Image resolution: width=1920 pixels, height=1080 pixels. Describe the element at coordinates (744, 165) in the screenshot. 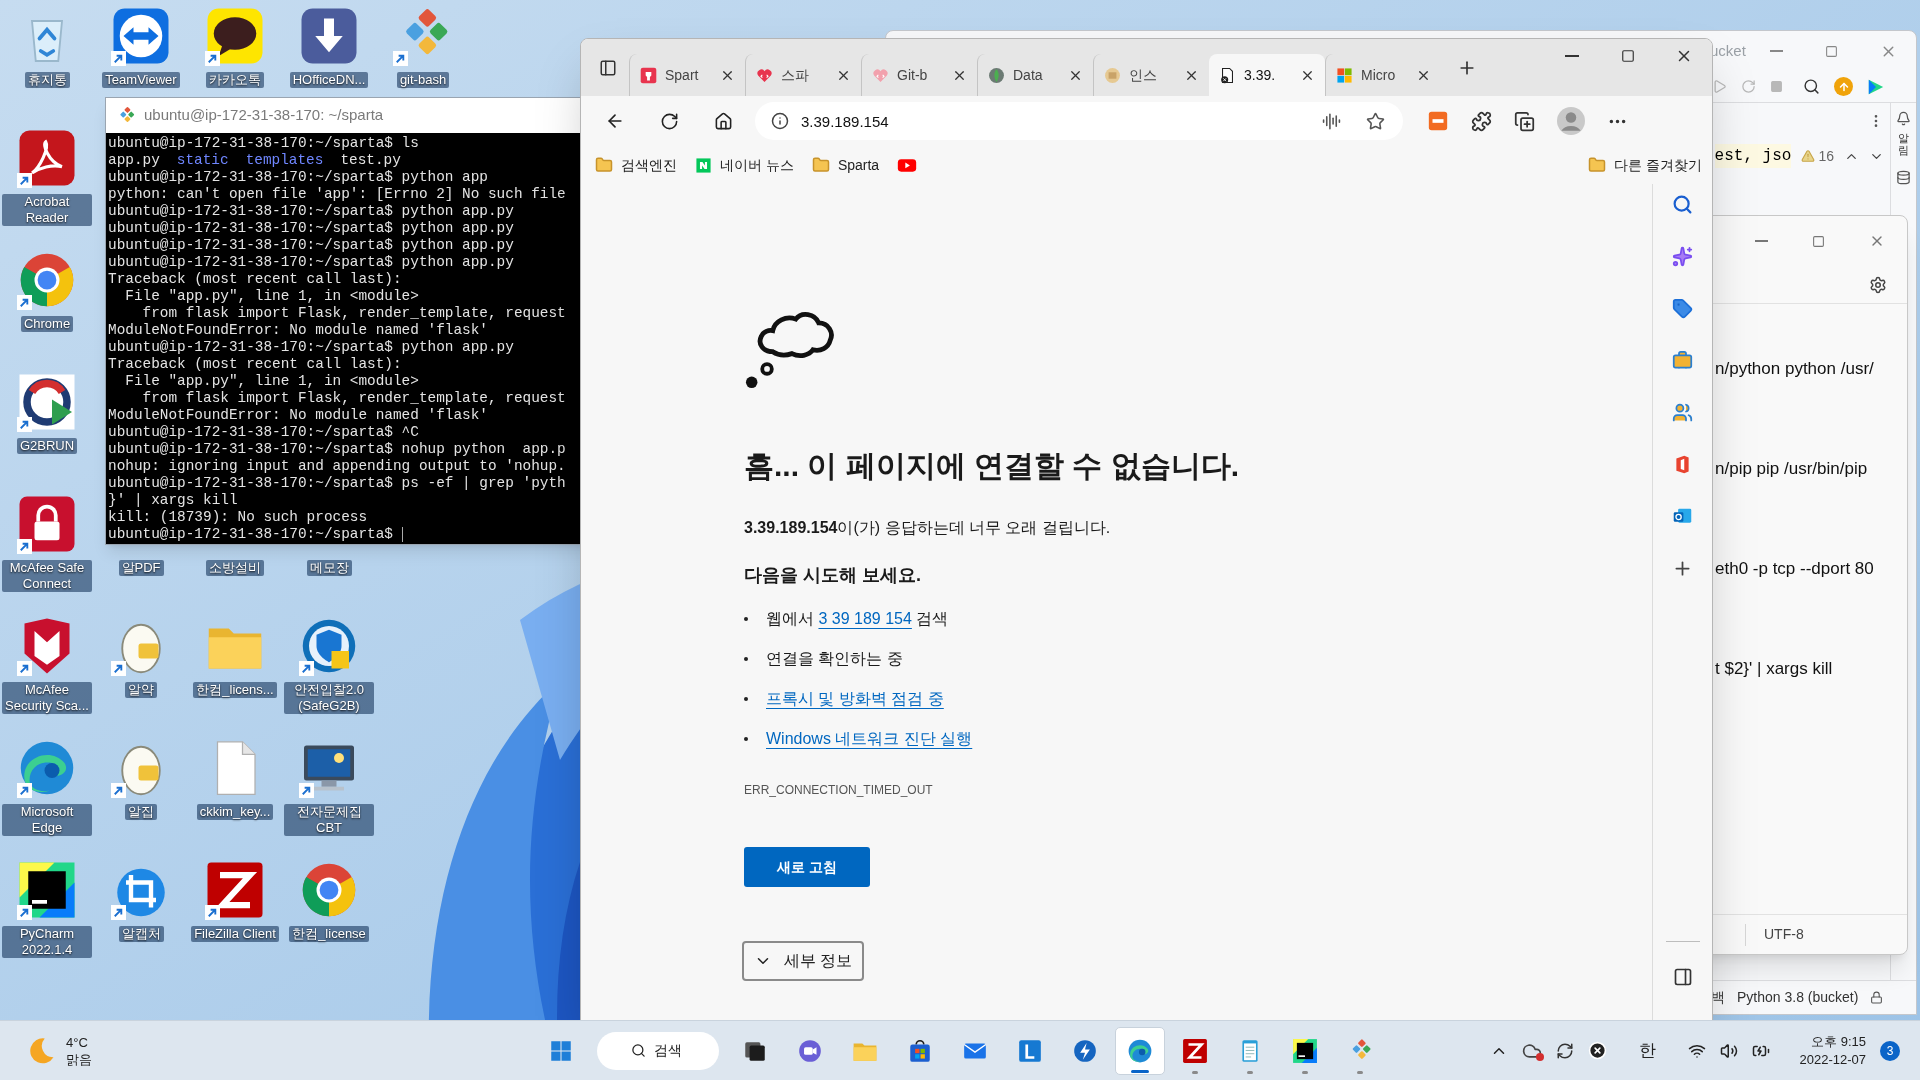

I see `bookmark: 네이버 뉴스` at that location.